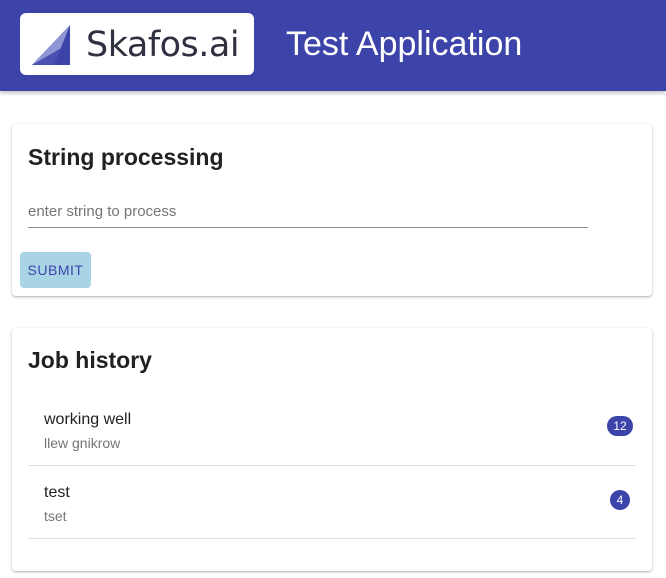  Describe the element at coordinates (308, 212) in the screenshot. I see `string-input` at that location.